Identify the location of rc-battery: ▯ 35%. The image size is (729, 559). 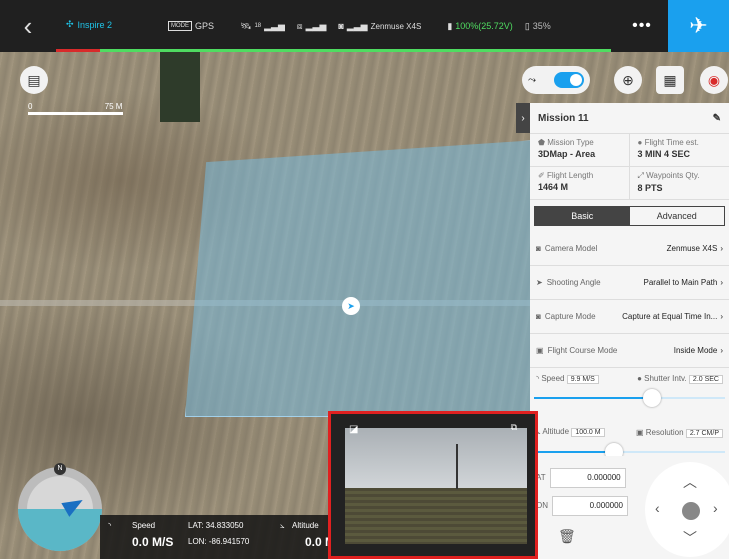
(538, 26).